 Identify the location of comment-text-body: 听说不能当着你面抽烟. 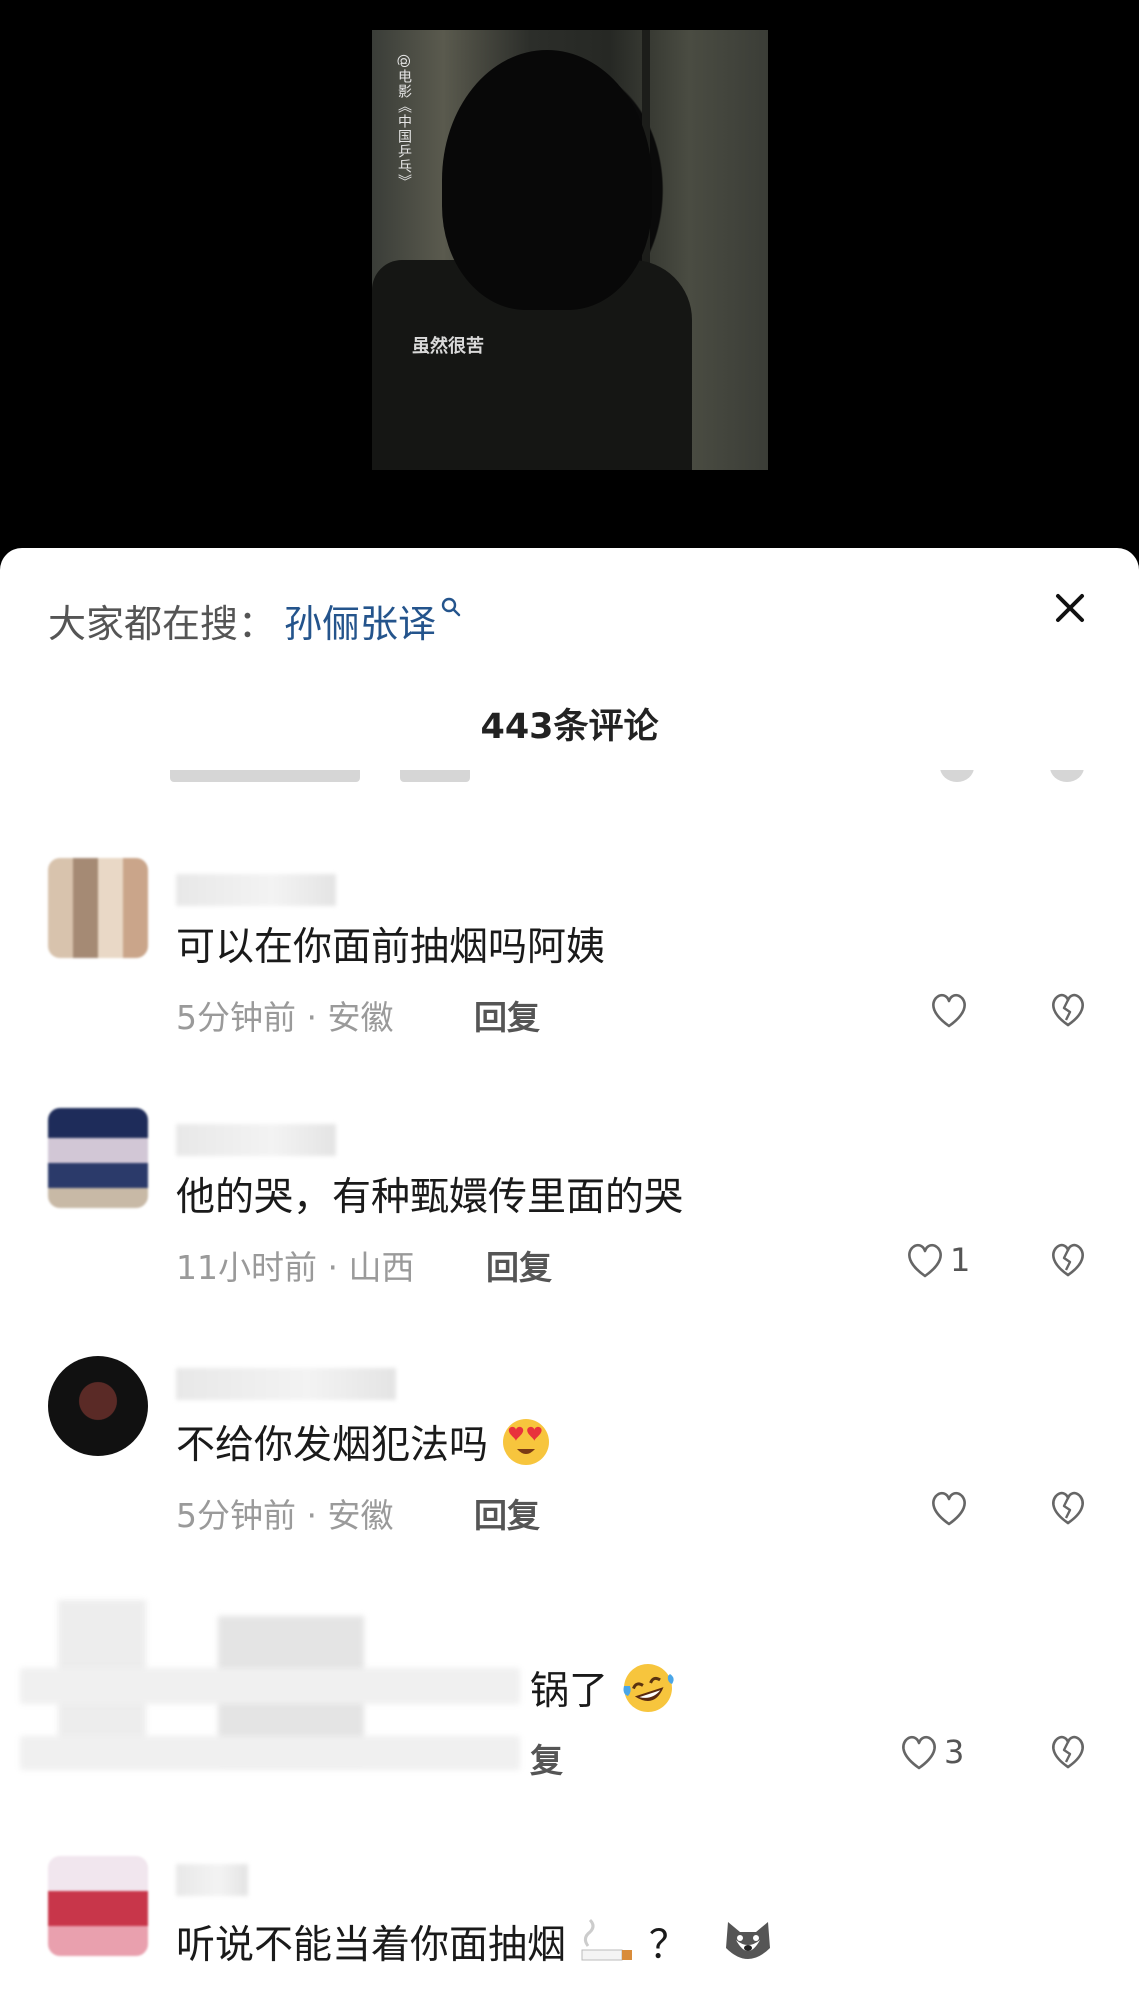
(371, 1945).